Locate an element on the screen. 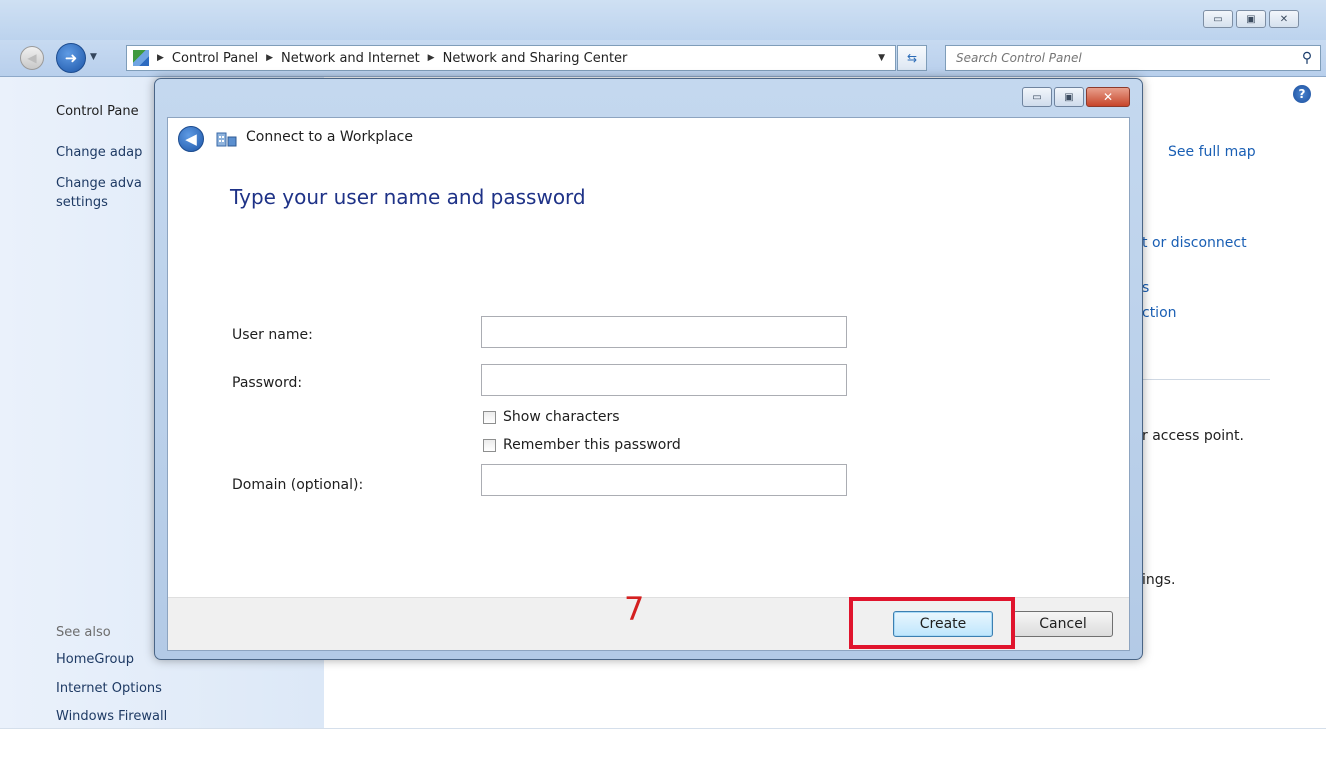  dialog-minimize-button: ▭ is located at coordinates (1037, 97).